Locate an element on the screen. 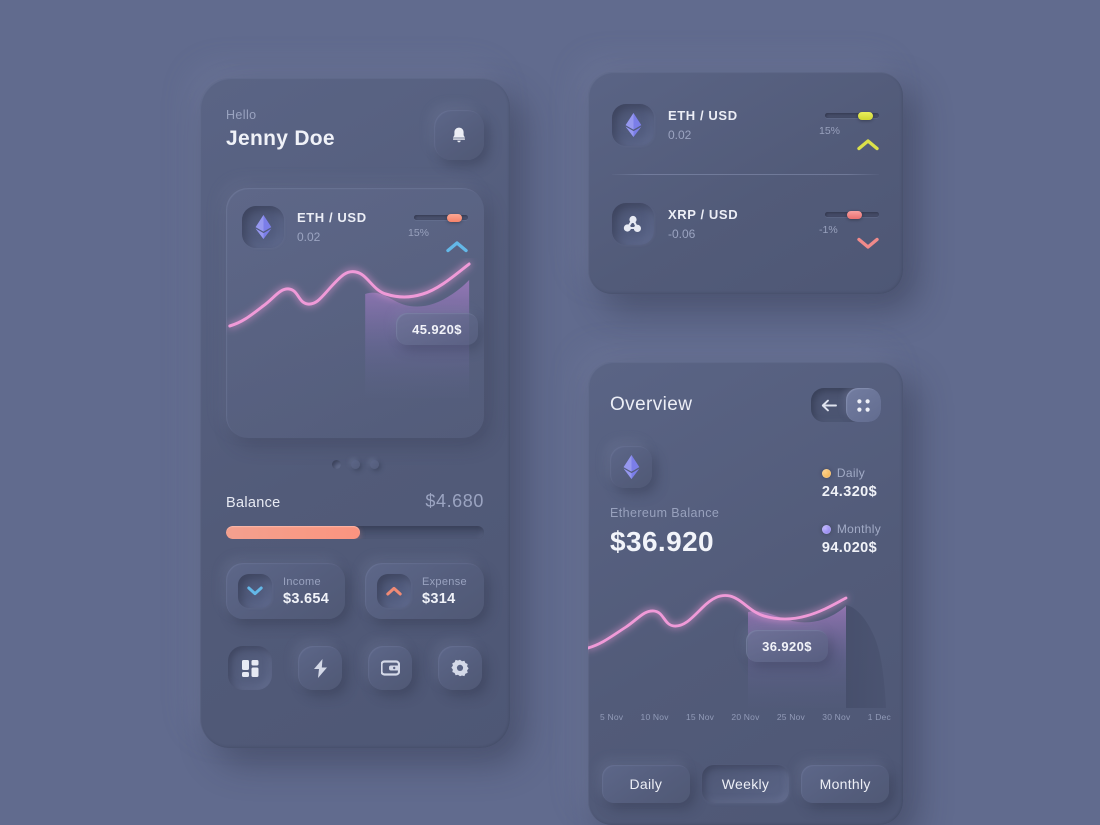  income-card: Income $3.654 is located at coordinates (285, 591).